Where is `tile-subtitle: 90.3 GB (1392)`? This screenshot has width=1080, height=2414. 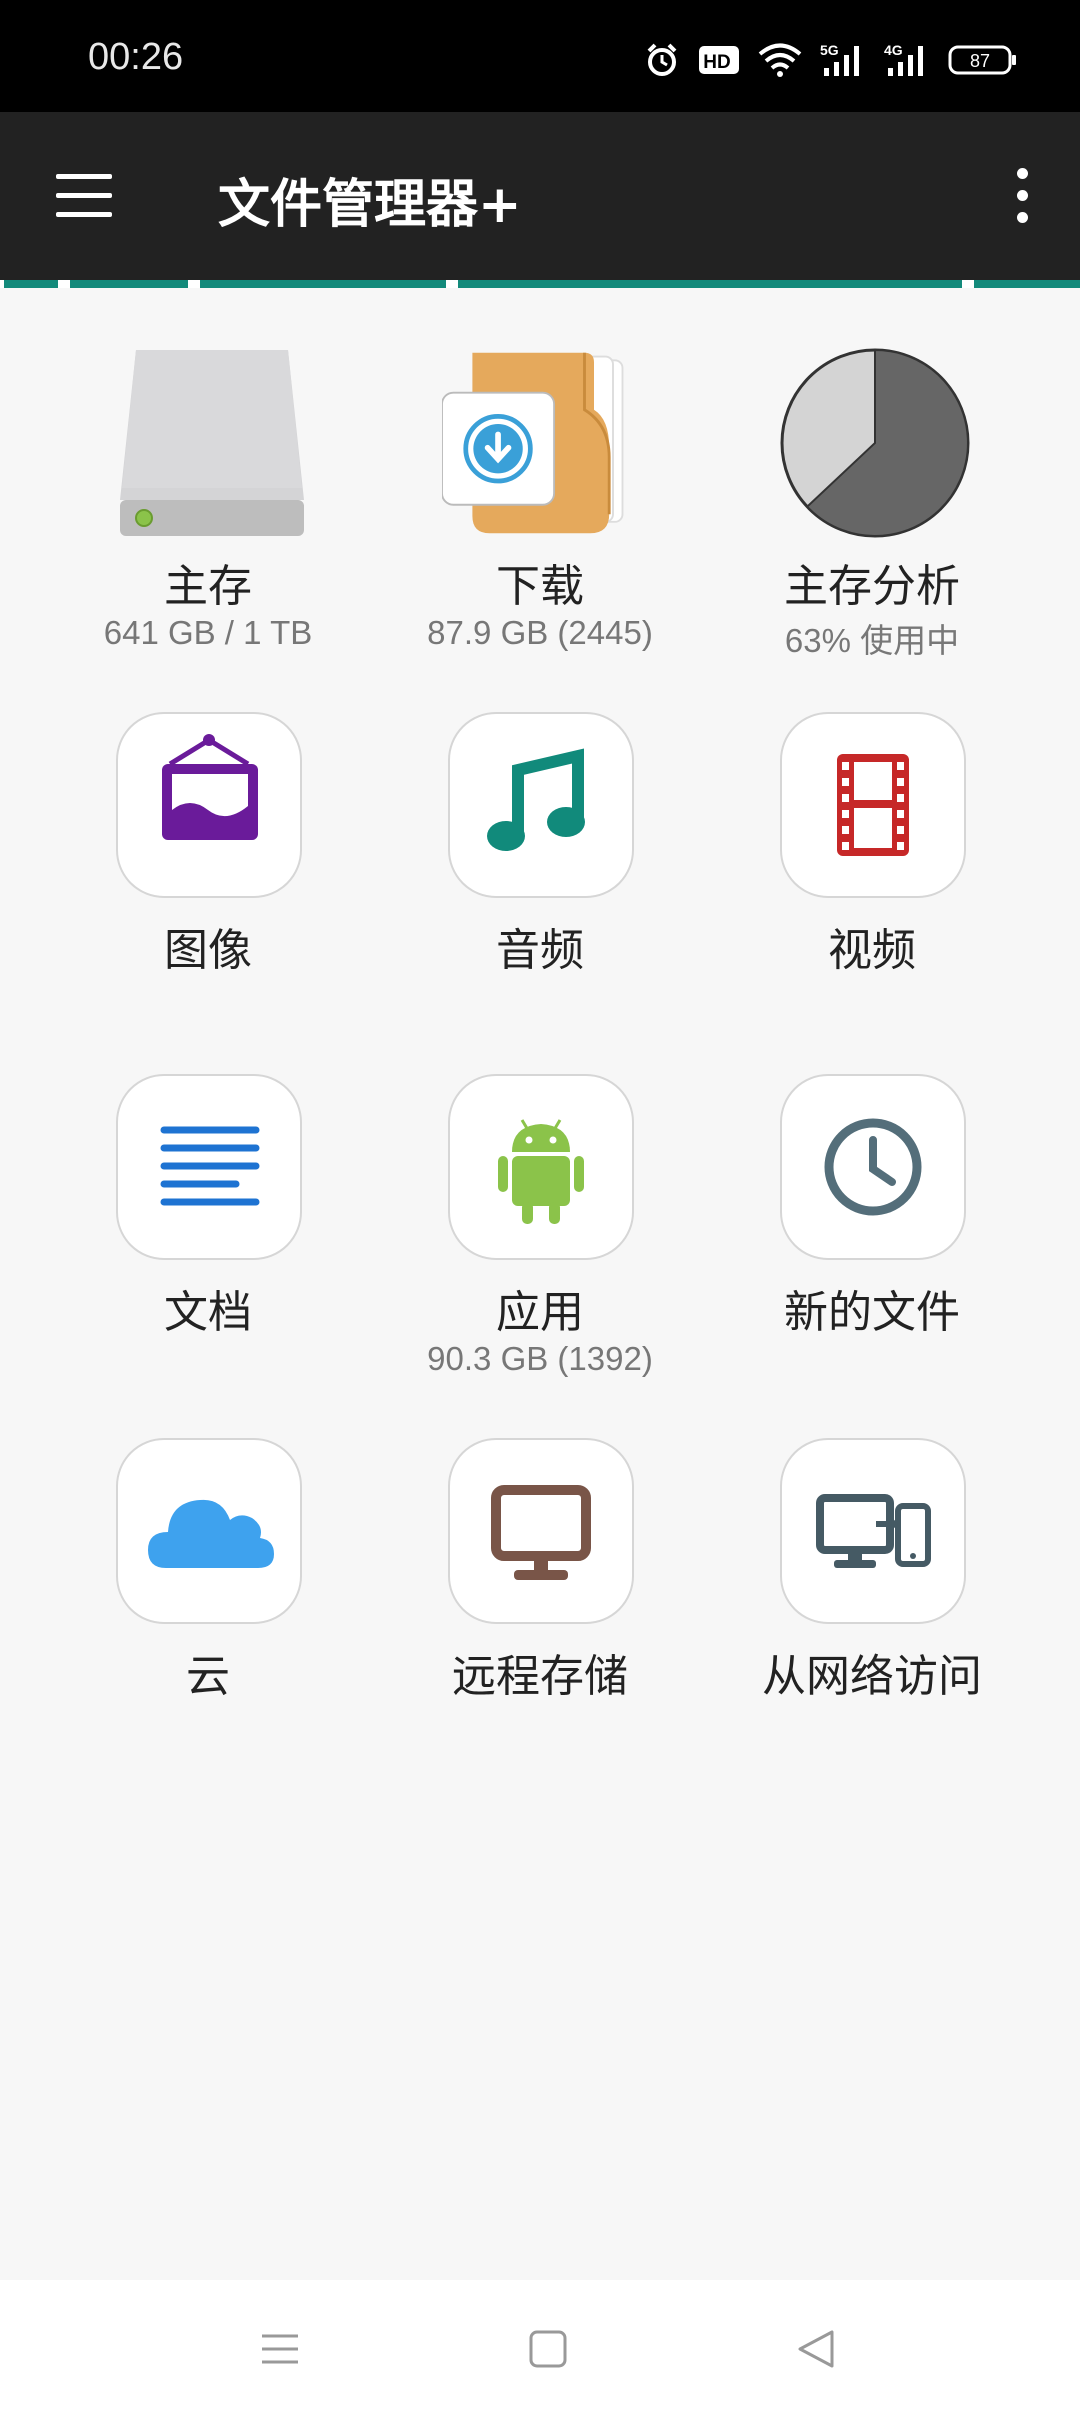 tile-subtitle: 90.3 GB (1392) is located at coordinates (540, 1358).